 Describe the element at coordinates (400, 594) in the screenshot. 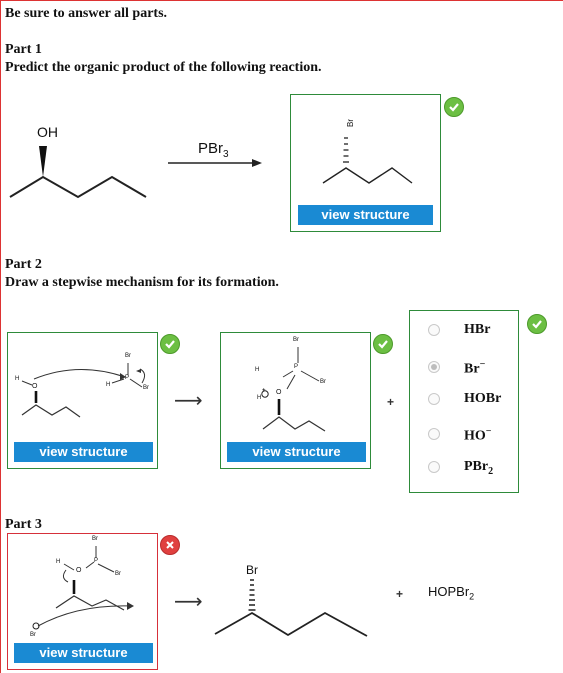

I see `part3-plus-sign: +` at that location.